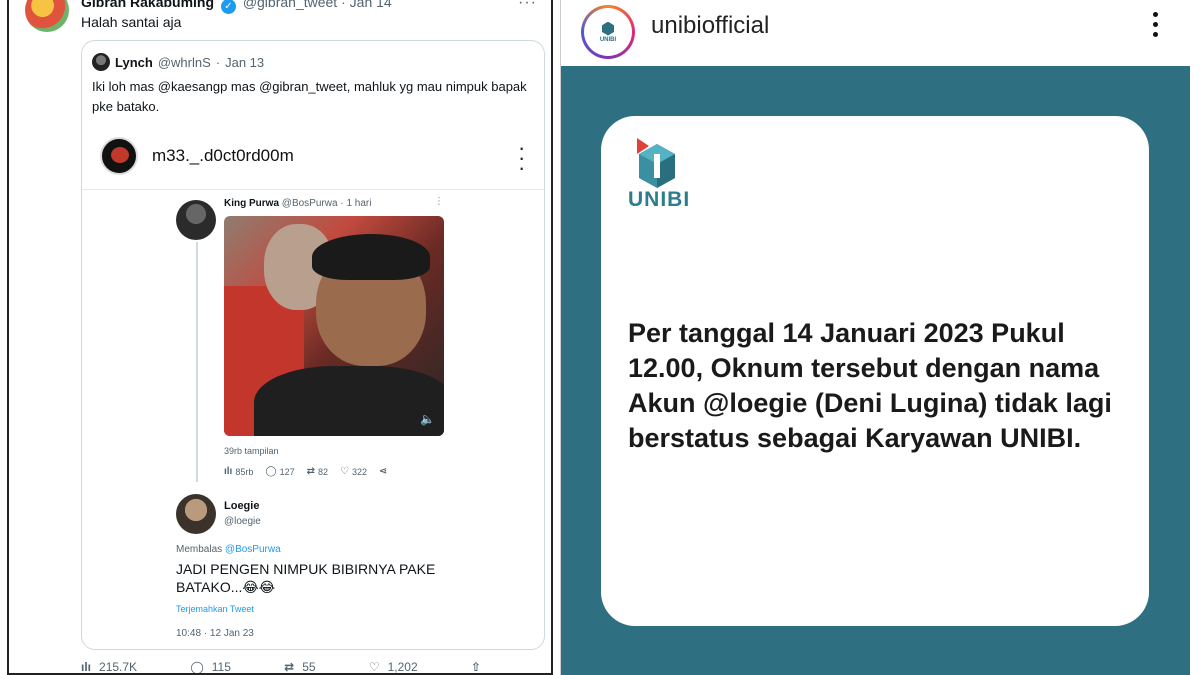 This screenshot has width=1200, height=675. I want to click on quoted-tweet-header: Lynch @whrlnS · Jan 13, so click(178, 62).